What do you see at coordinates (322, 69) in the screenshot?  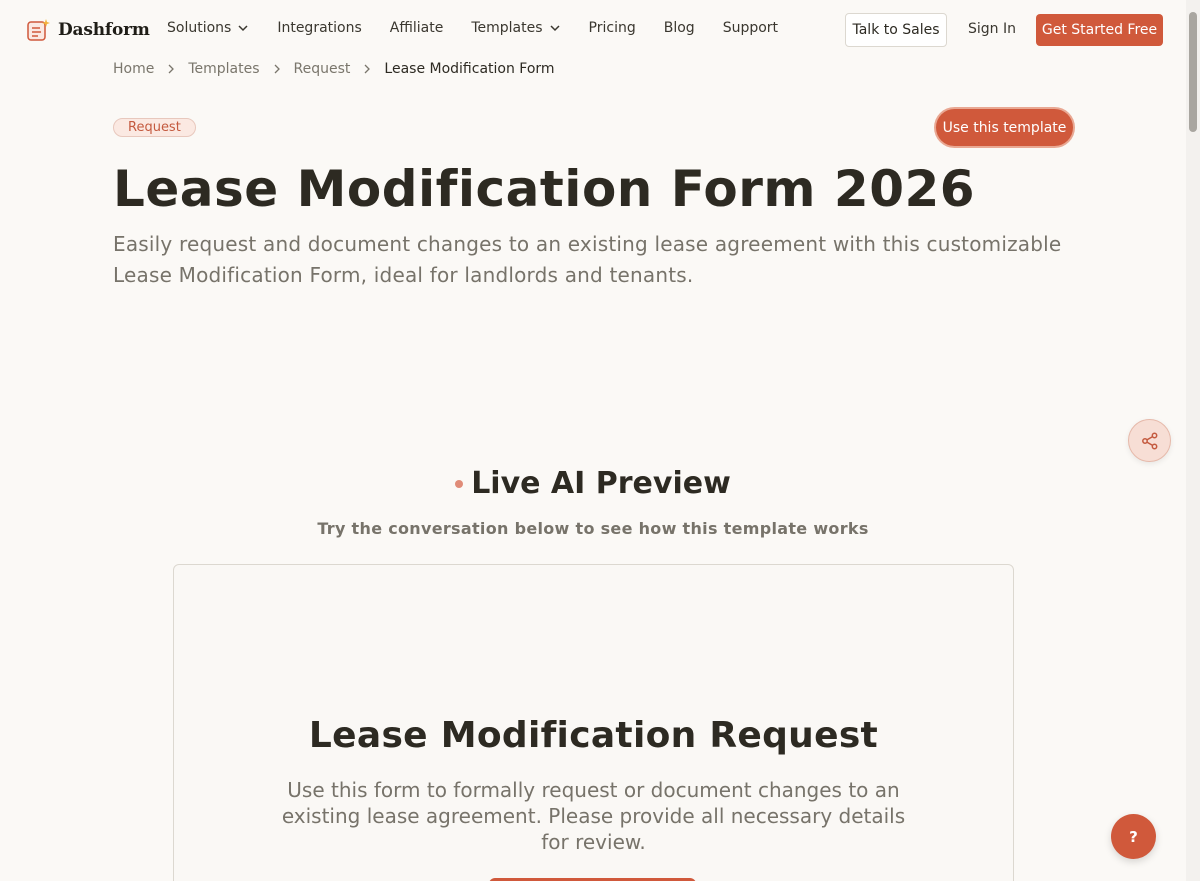 I see `breadcrumb-request: Request` at bounding box center [322, 69].